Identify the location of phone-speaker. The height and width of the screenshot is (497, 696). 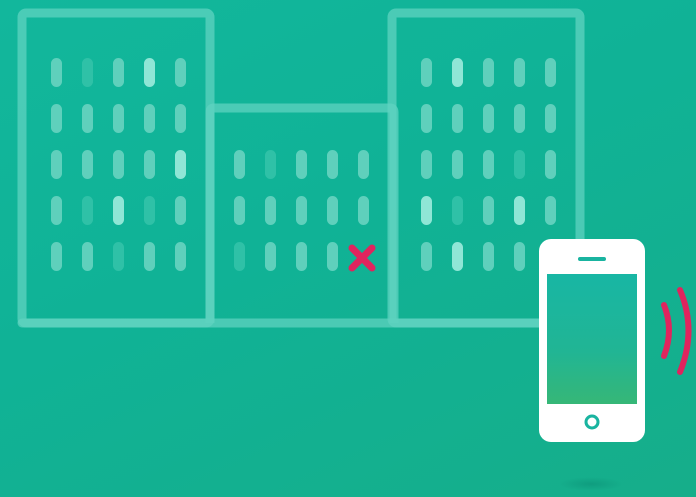
(592, 259).